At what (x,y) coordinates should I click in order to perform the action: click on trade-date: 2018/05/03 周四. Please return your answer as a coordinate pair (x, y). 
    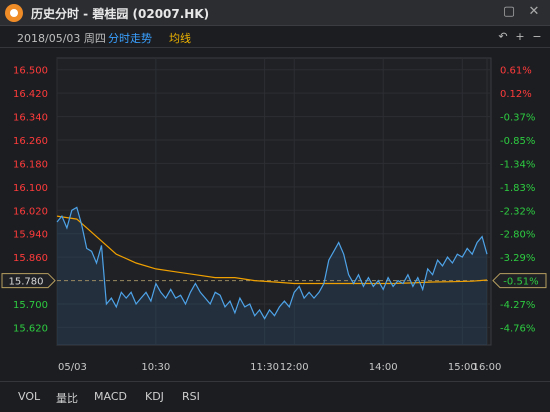
    Looking at the image, I should click on (61, 38).